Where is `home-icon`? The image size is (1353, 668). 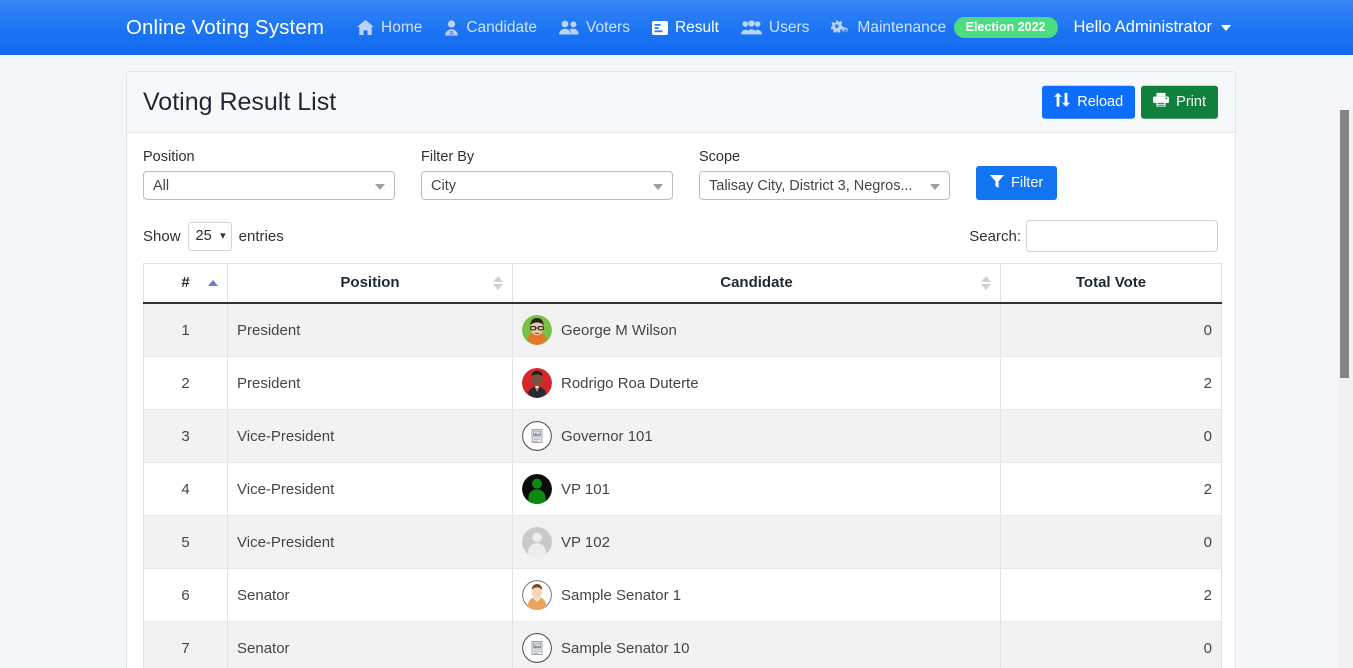 home-icon is located at coordinates (365, 27).